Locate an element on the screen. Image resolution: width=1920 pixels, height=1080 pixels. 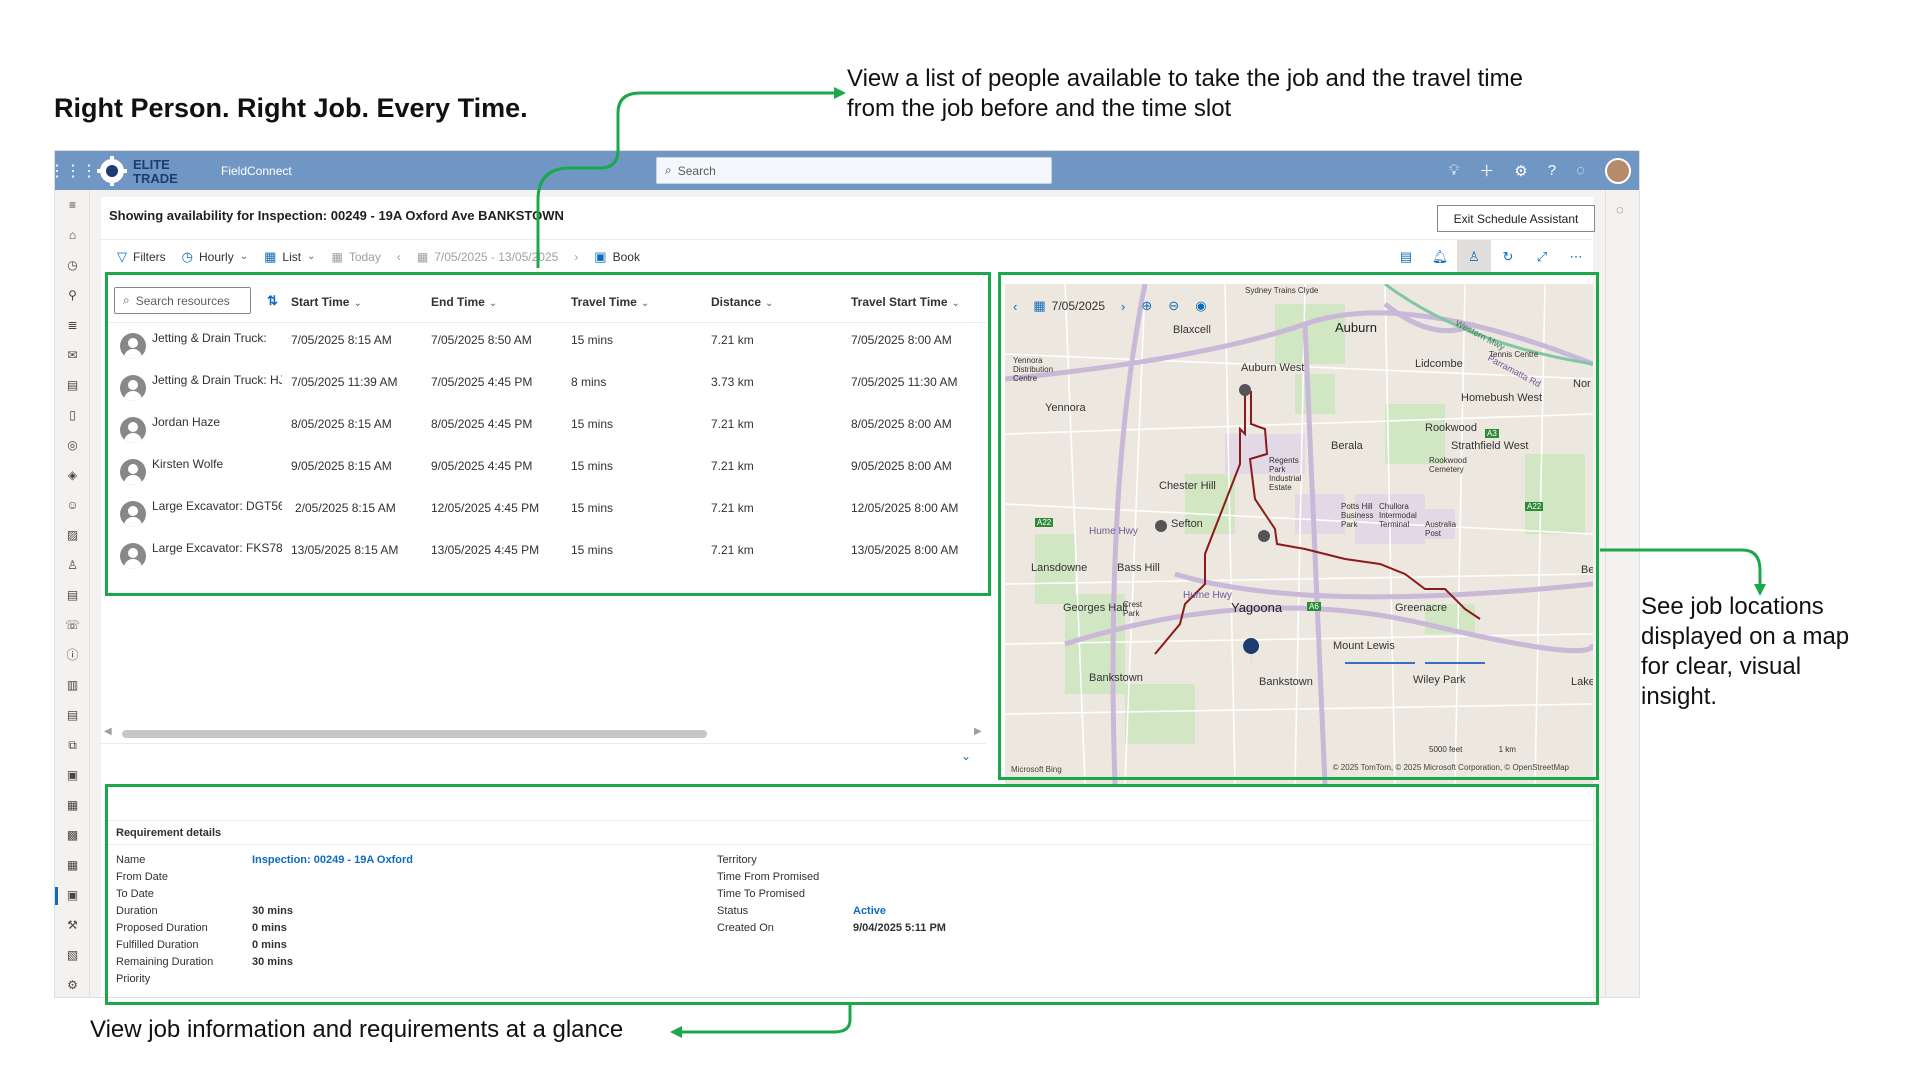
wrench-icon: ⚒ is located at coordinates (72, 925).